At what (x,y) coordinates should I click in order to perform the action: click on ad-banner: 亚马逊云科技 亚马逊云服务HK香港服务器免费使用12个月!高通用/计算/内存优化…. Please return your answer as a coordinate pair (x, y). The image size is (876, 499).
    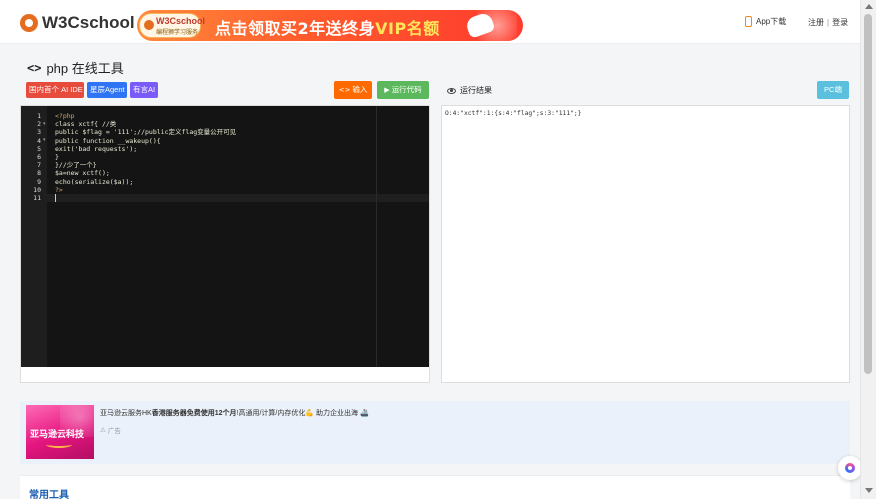
    Looking at the image, I should click on (435, 432).